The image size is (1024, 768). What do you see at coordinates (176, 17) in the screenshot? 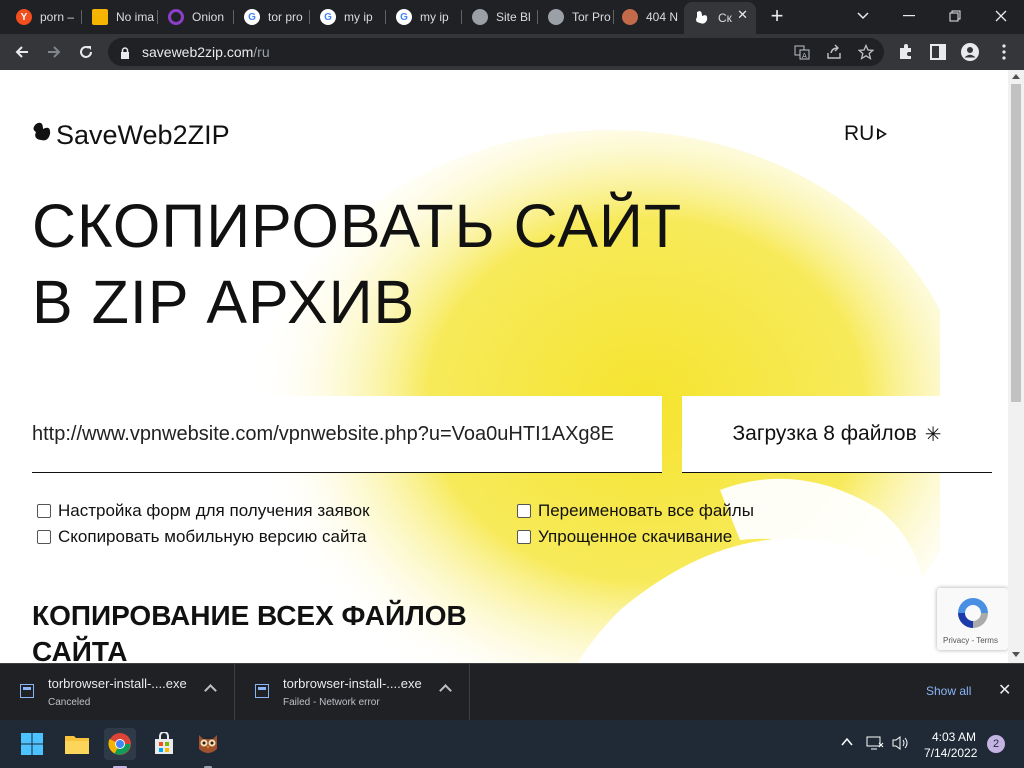
I see `tor-onion-icon` at bounding box center [176, 17].